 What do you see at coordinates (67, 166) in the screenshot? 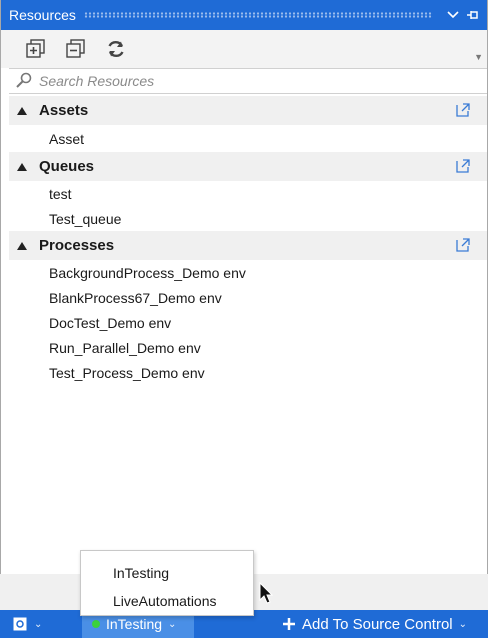
I see `section-label: Queues` at bounding box center [67, 166].